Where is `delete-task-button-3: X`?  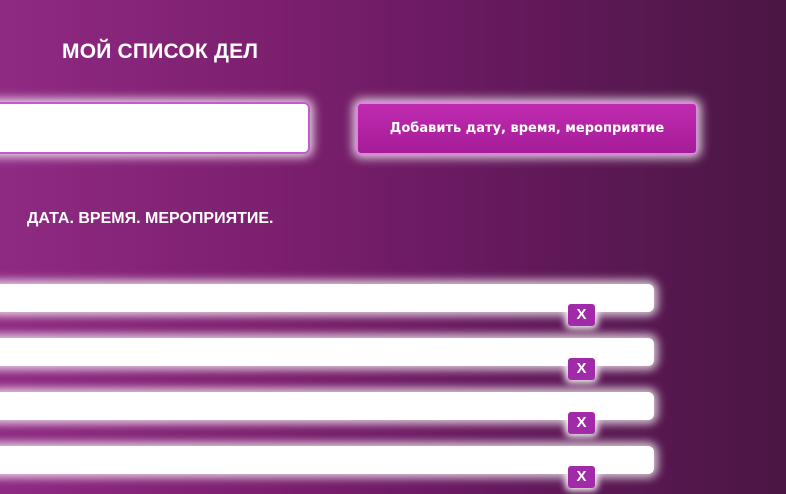 delete-task-button-3: X is located at coordinates (581, 423).